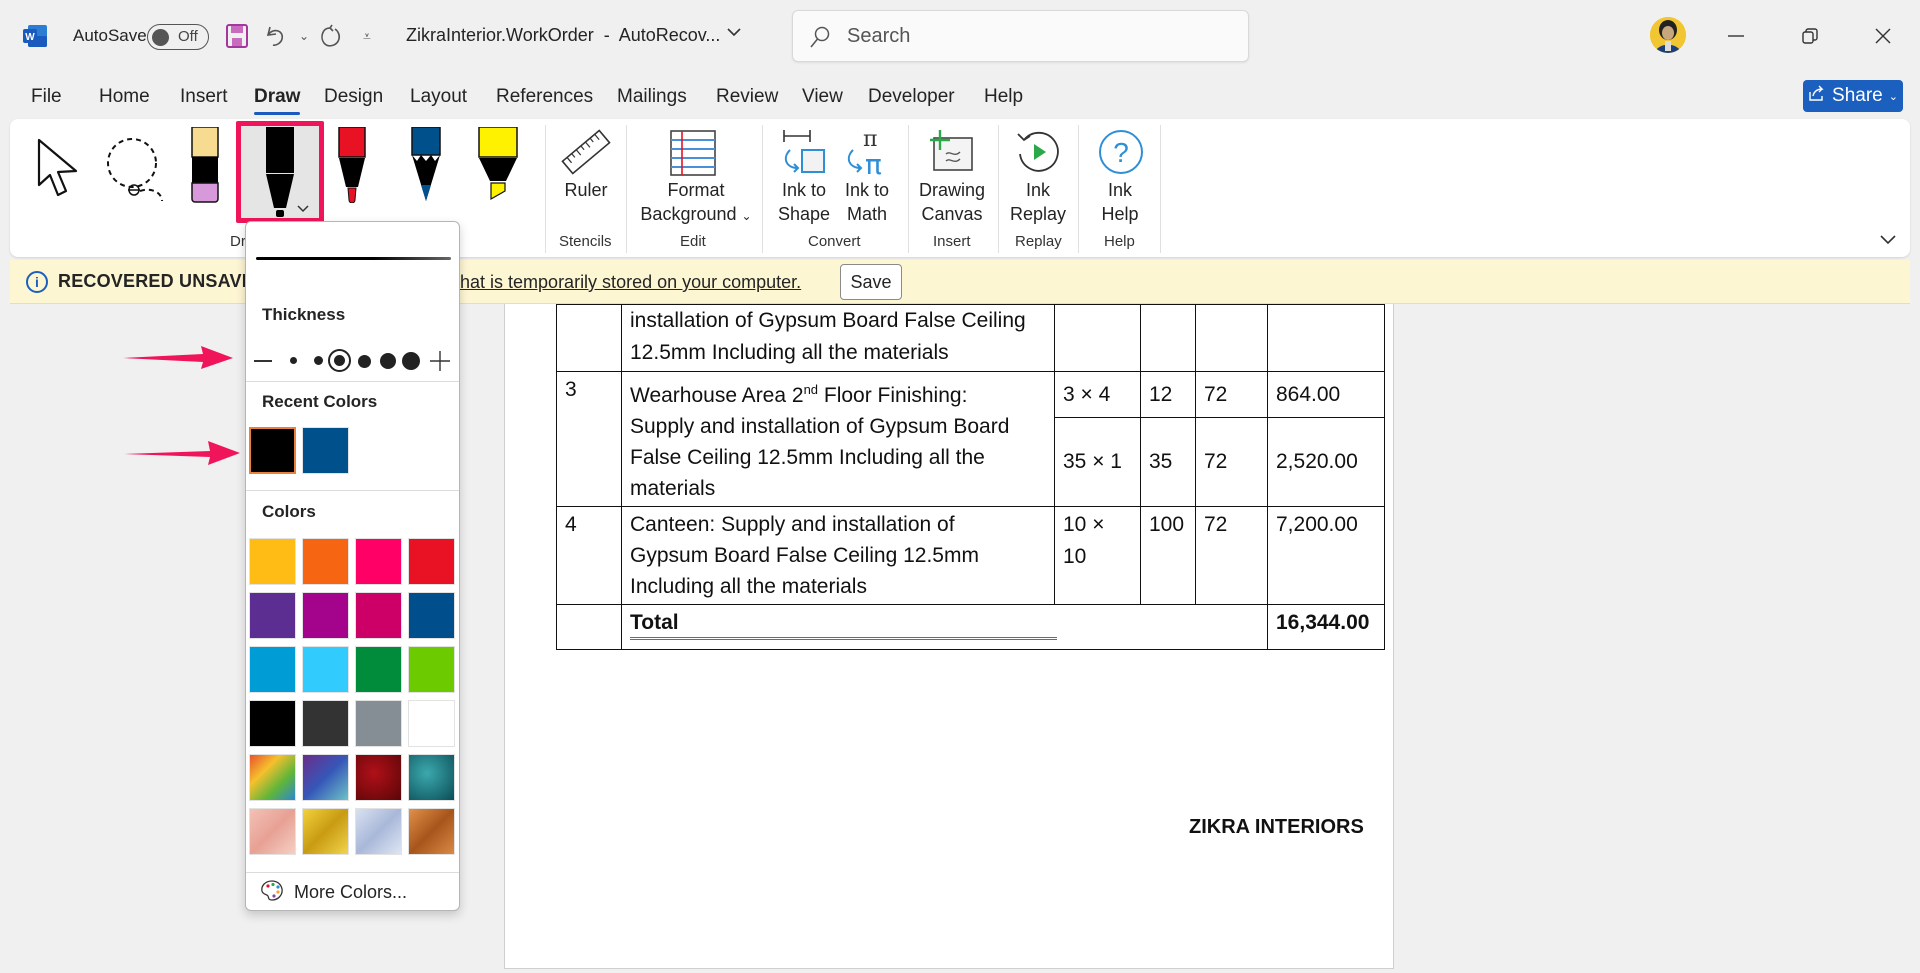 This screenshot has width=1920, height=973. I want to click on drawing-canvas-button: Drawing Canvas, so click(952, 202).